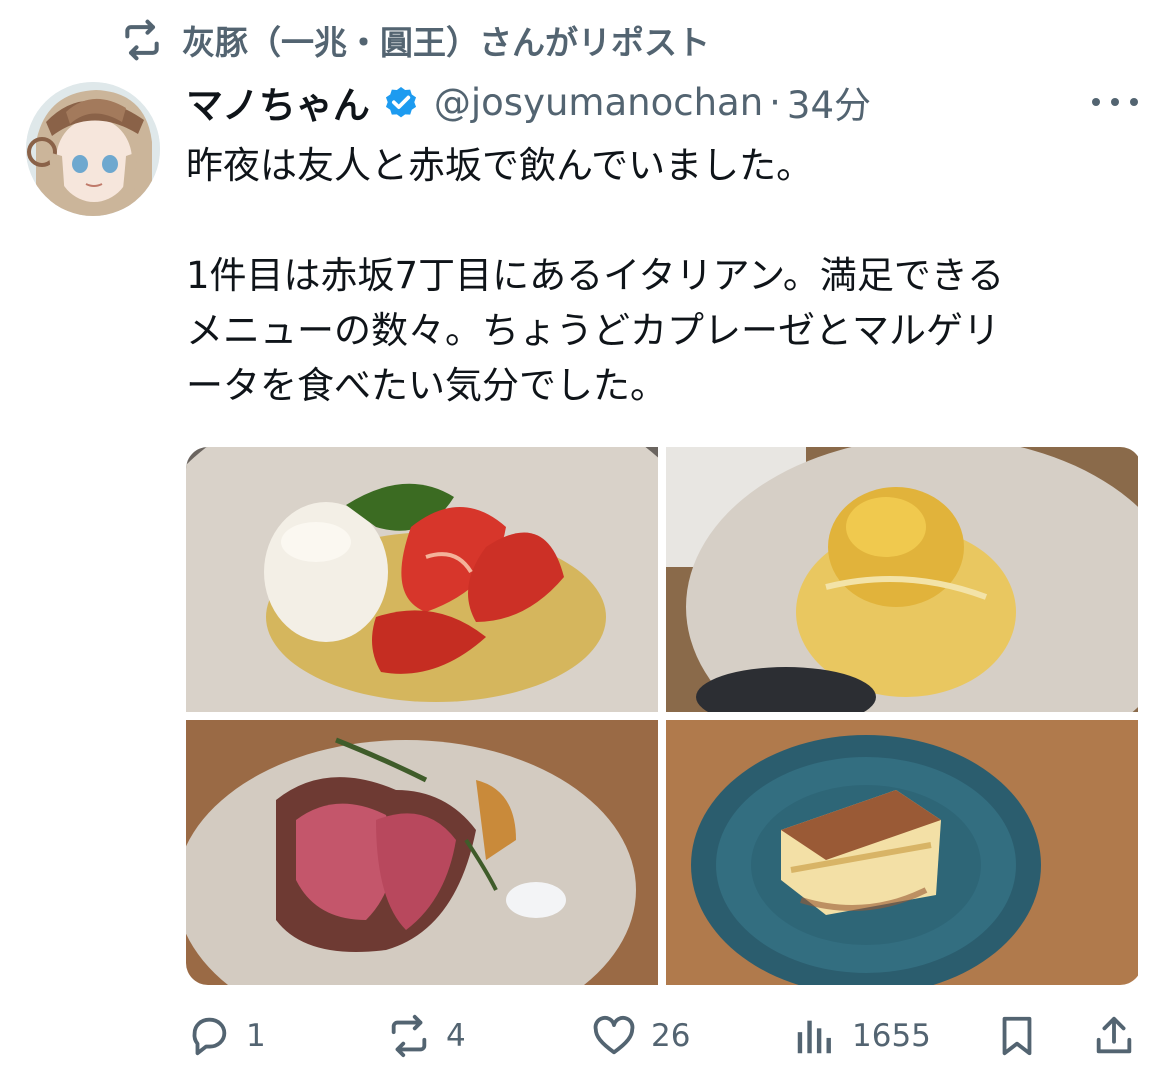 The height and width of the screenshot is (1082, 1170). I want to click on avatar, so click(93, 149).